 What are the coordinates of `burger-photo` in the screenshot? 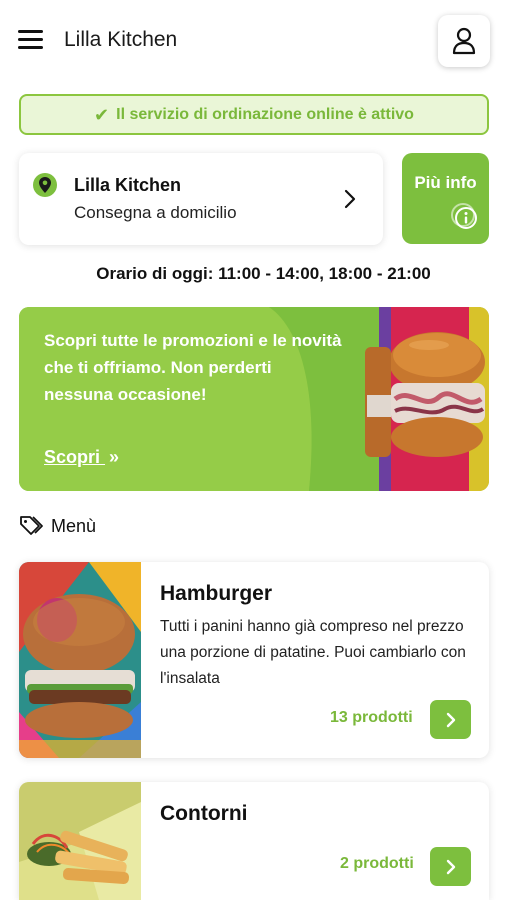 It's located at (425, 394).